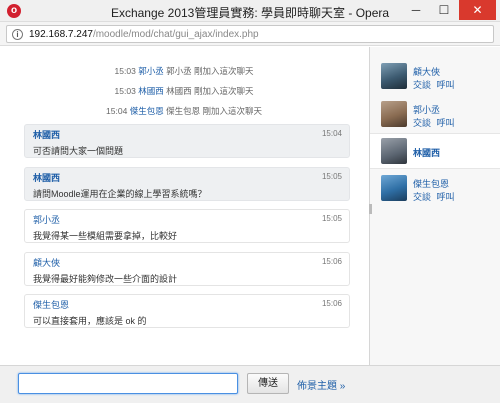 Image resolution: width=500 pixels, height=403 pixels. I want to click on system-message-user: 傑生包恩, so click(147, 111).